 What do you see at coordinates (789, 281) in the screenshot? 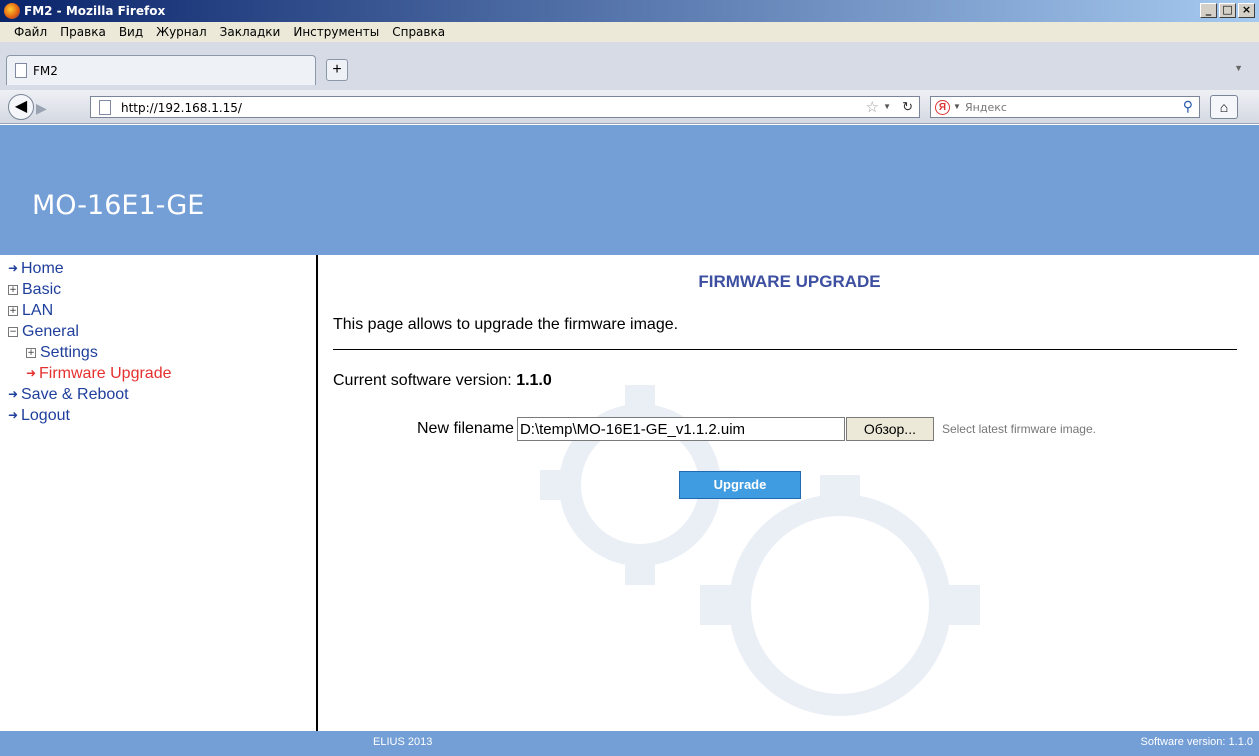
I see `page-title: FIRMWARE UPGRADE` at bounding box center [789, 281].